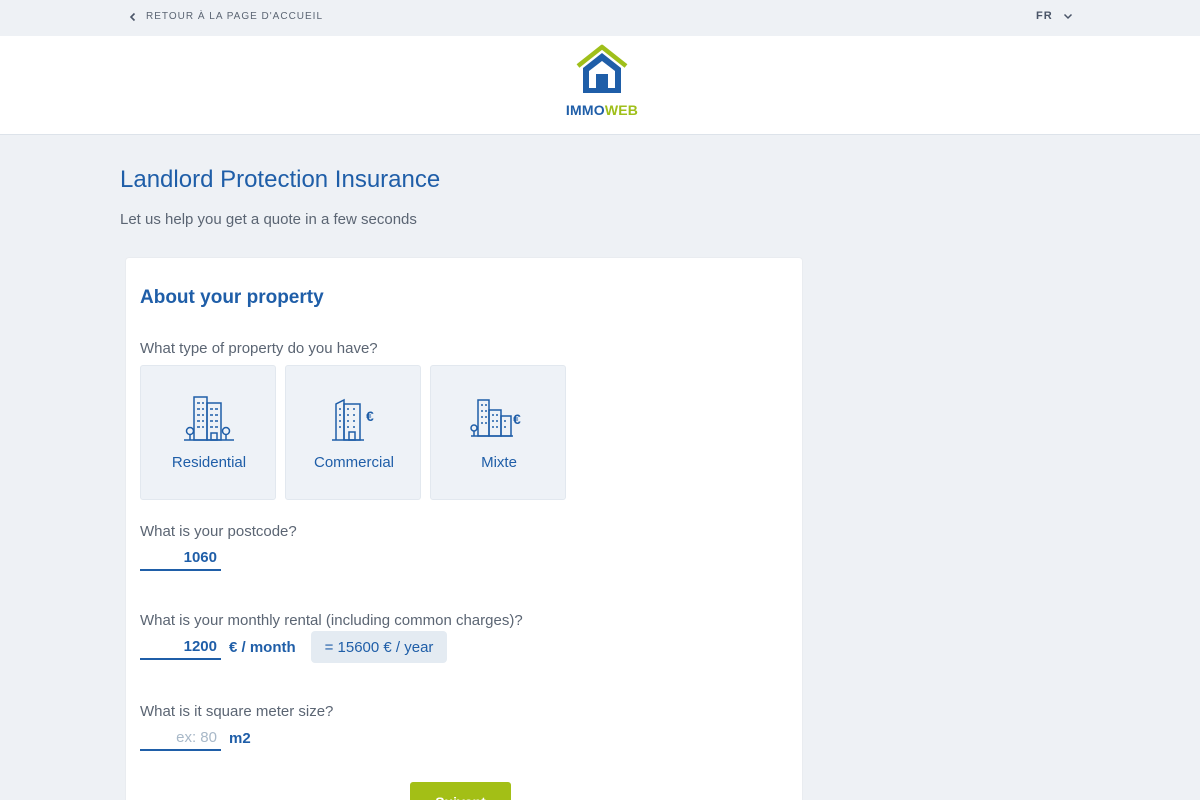 Image resolution: width=1200 pixels, height=800 pixels. I want to click on rent-unit: € / month, so click(262, 647).